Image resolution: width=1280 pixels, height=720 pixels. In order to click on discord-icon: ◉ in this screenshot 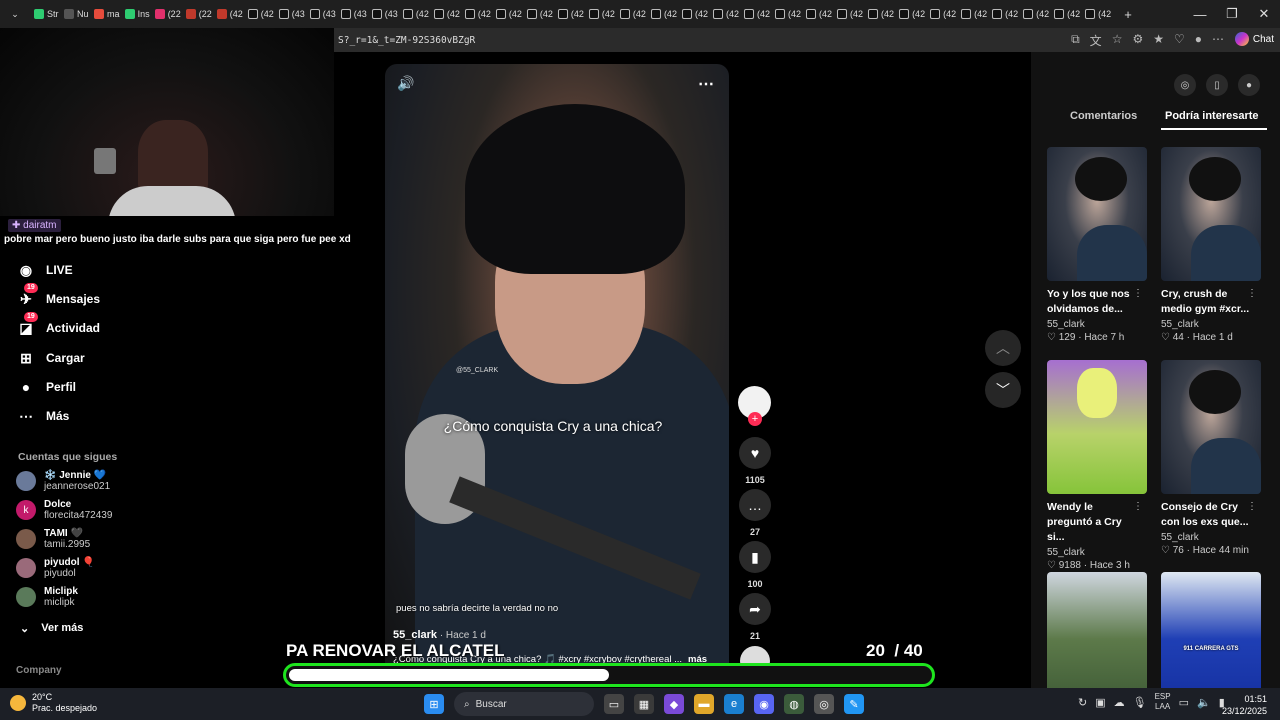, I will do `click(764, 704)`.